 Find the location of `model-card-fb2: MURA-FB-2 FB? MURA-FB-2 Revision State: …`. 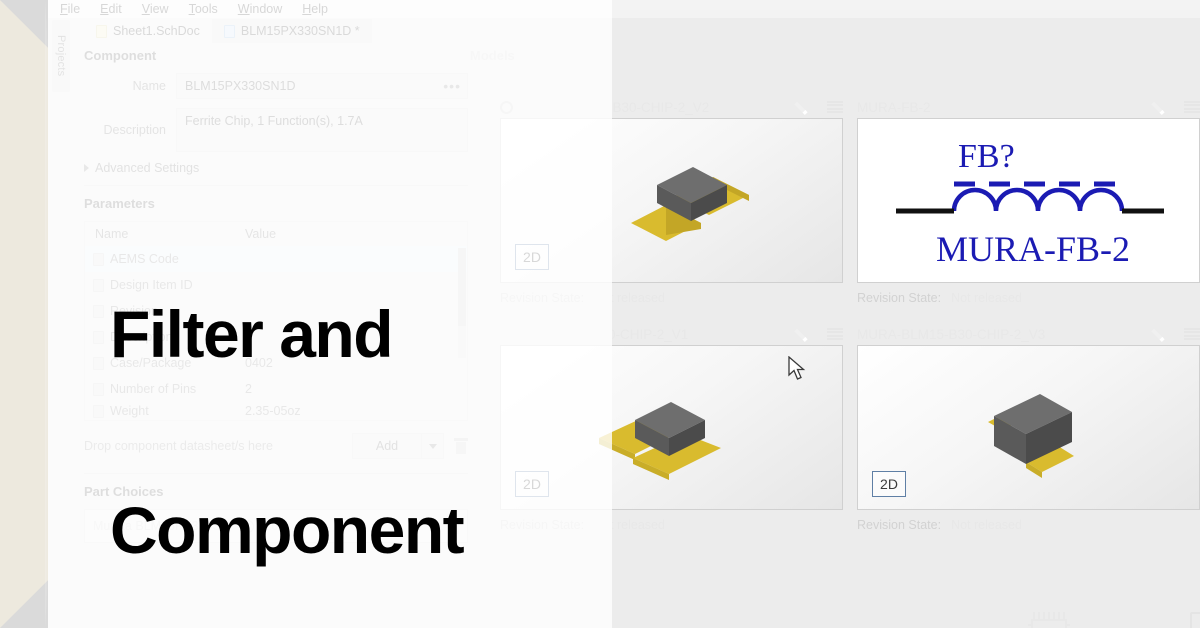

model-card-fb2: MURA-FB-2 FB? MURA-FB-2 Revision State: … is located at coordinates (1028, 202).